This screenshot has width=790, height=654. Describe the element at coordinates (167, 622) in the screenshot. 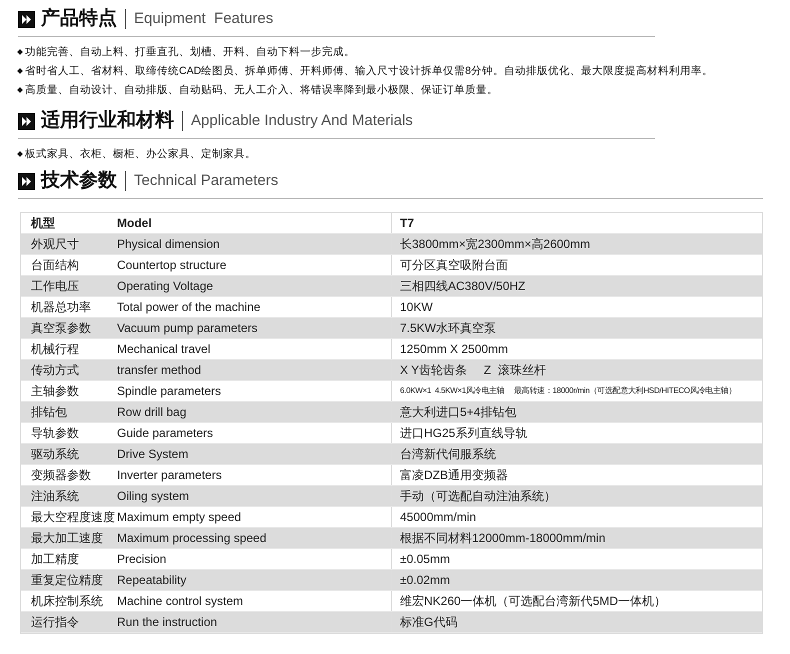

I see `table-cell-text: Run the instruction` at that location.